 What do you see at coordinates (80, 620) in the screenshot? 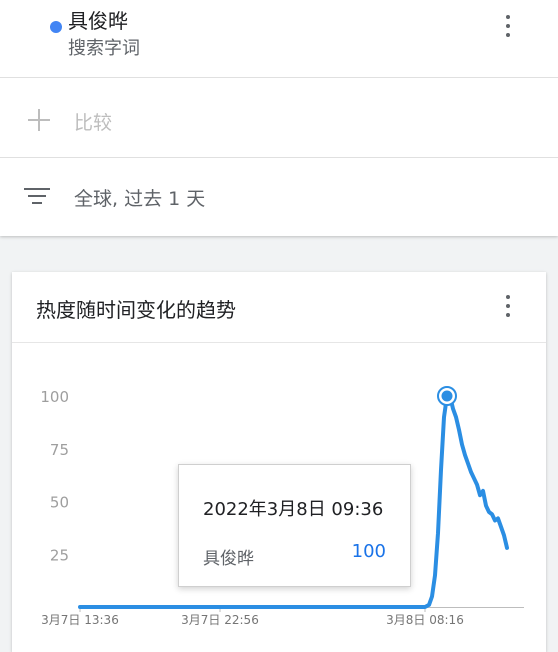
I see `x-tick-label: 3月7日 13:36` at bounding box center [80, 620].